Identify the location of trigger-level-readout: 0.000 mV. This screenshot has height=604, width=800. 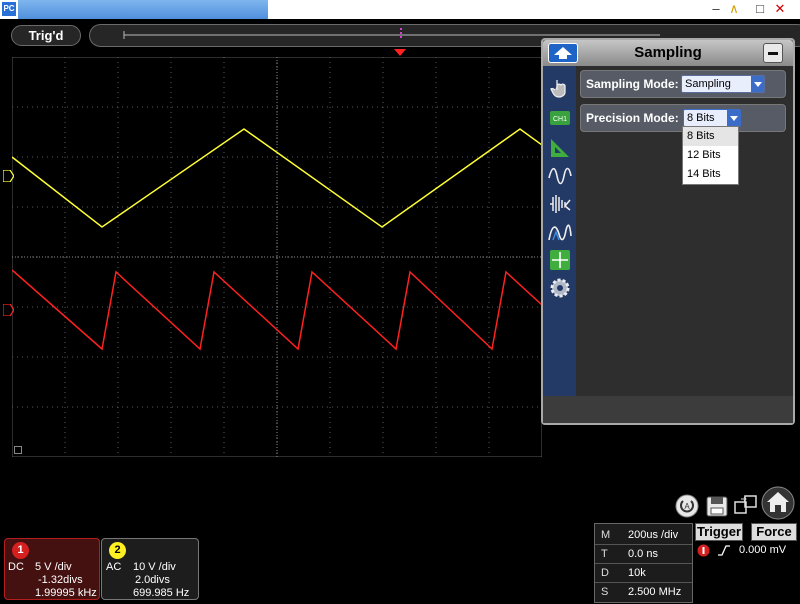
(747, 551).